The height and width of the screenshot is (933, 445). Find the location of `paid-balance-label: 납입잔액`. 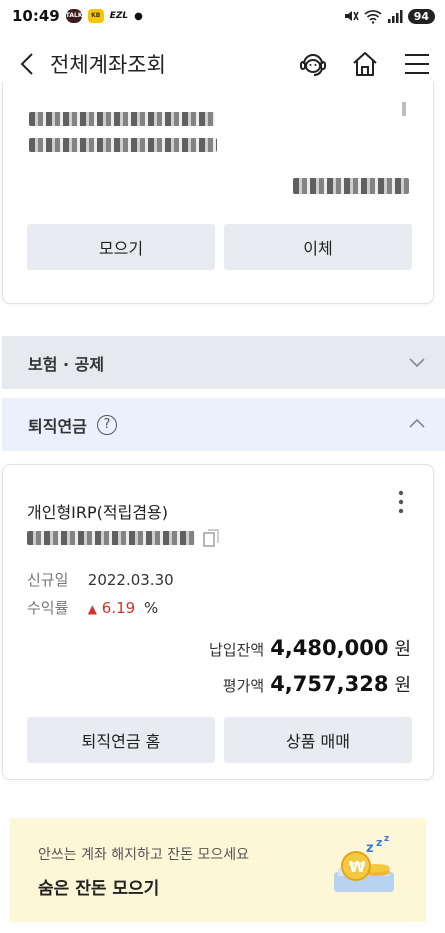

paid-balance-label: 납입잔액 is located at coordinates (236, 650).